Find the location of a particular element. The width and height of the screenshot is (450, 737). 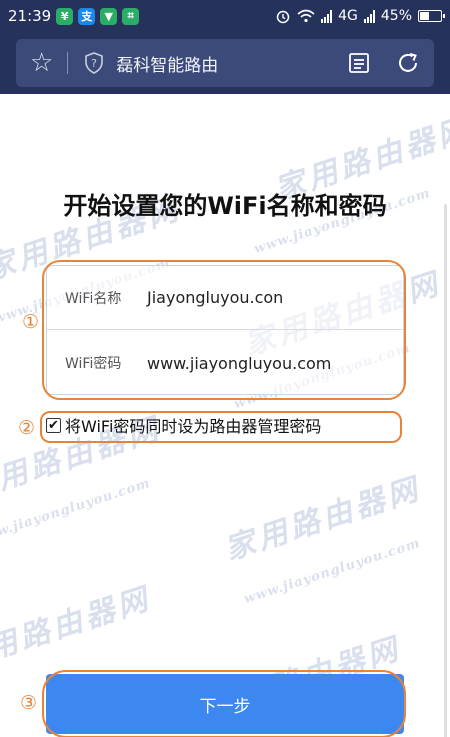

battery-fill is located at coordinates (424, 16).